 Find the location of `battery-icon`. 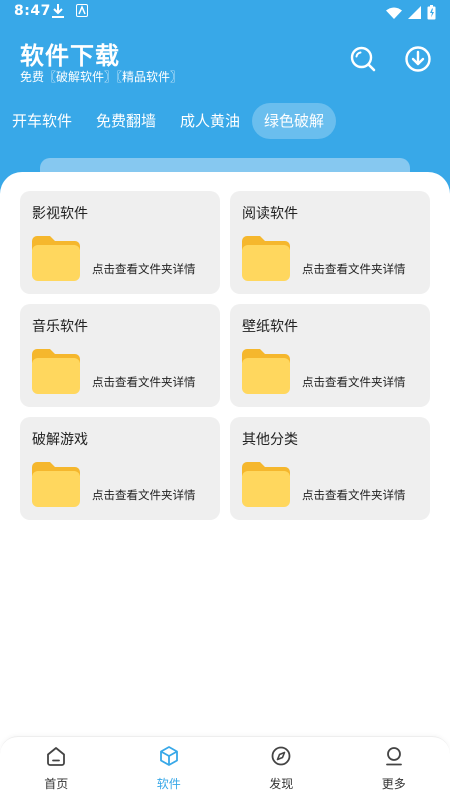

battery-icon is located at coordinates (431, 12).